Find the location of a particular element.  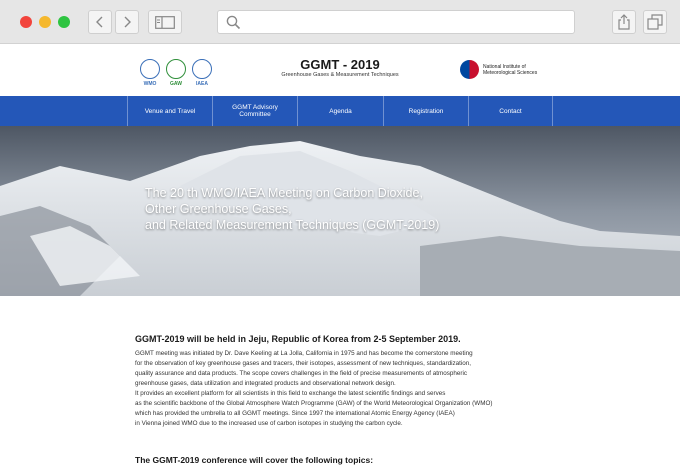

back-button is located at coordinates (100, 22).